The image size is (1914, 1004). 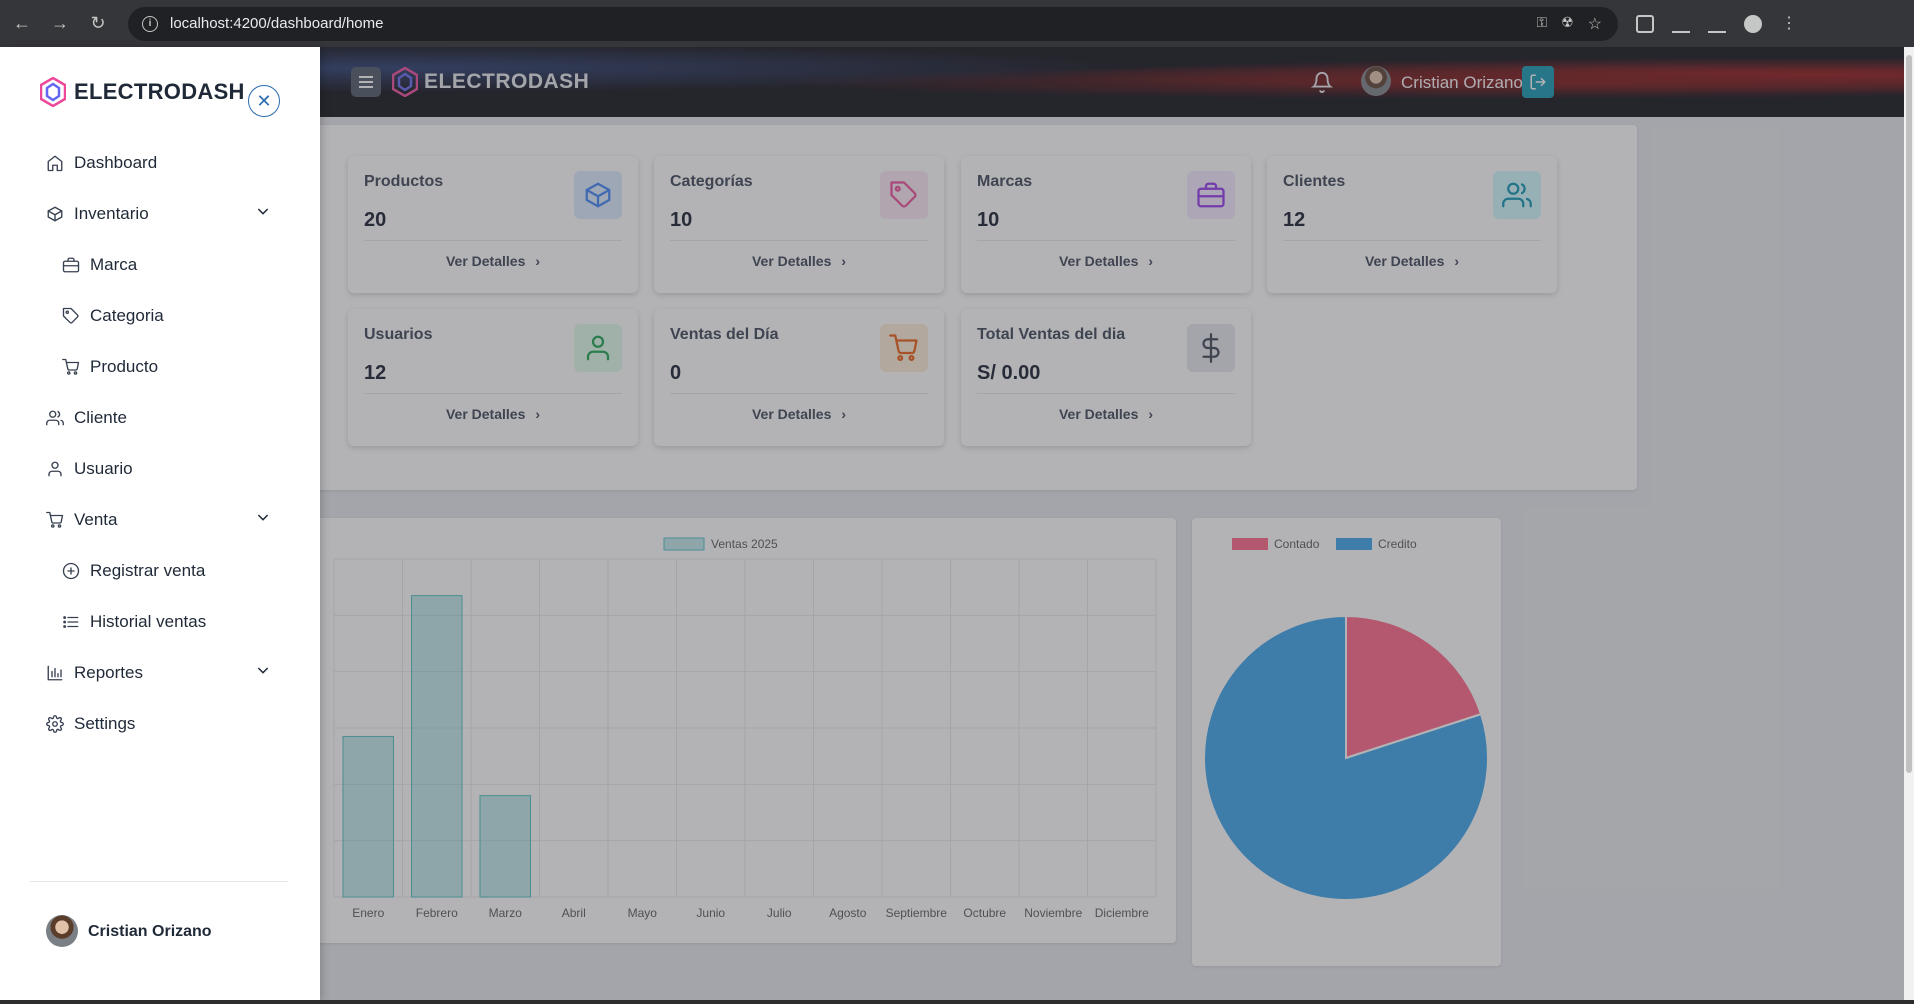 I want to click on user-icon, so click(x=55, y=469).